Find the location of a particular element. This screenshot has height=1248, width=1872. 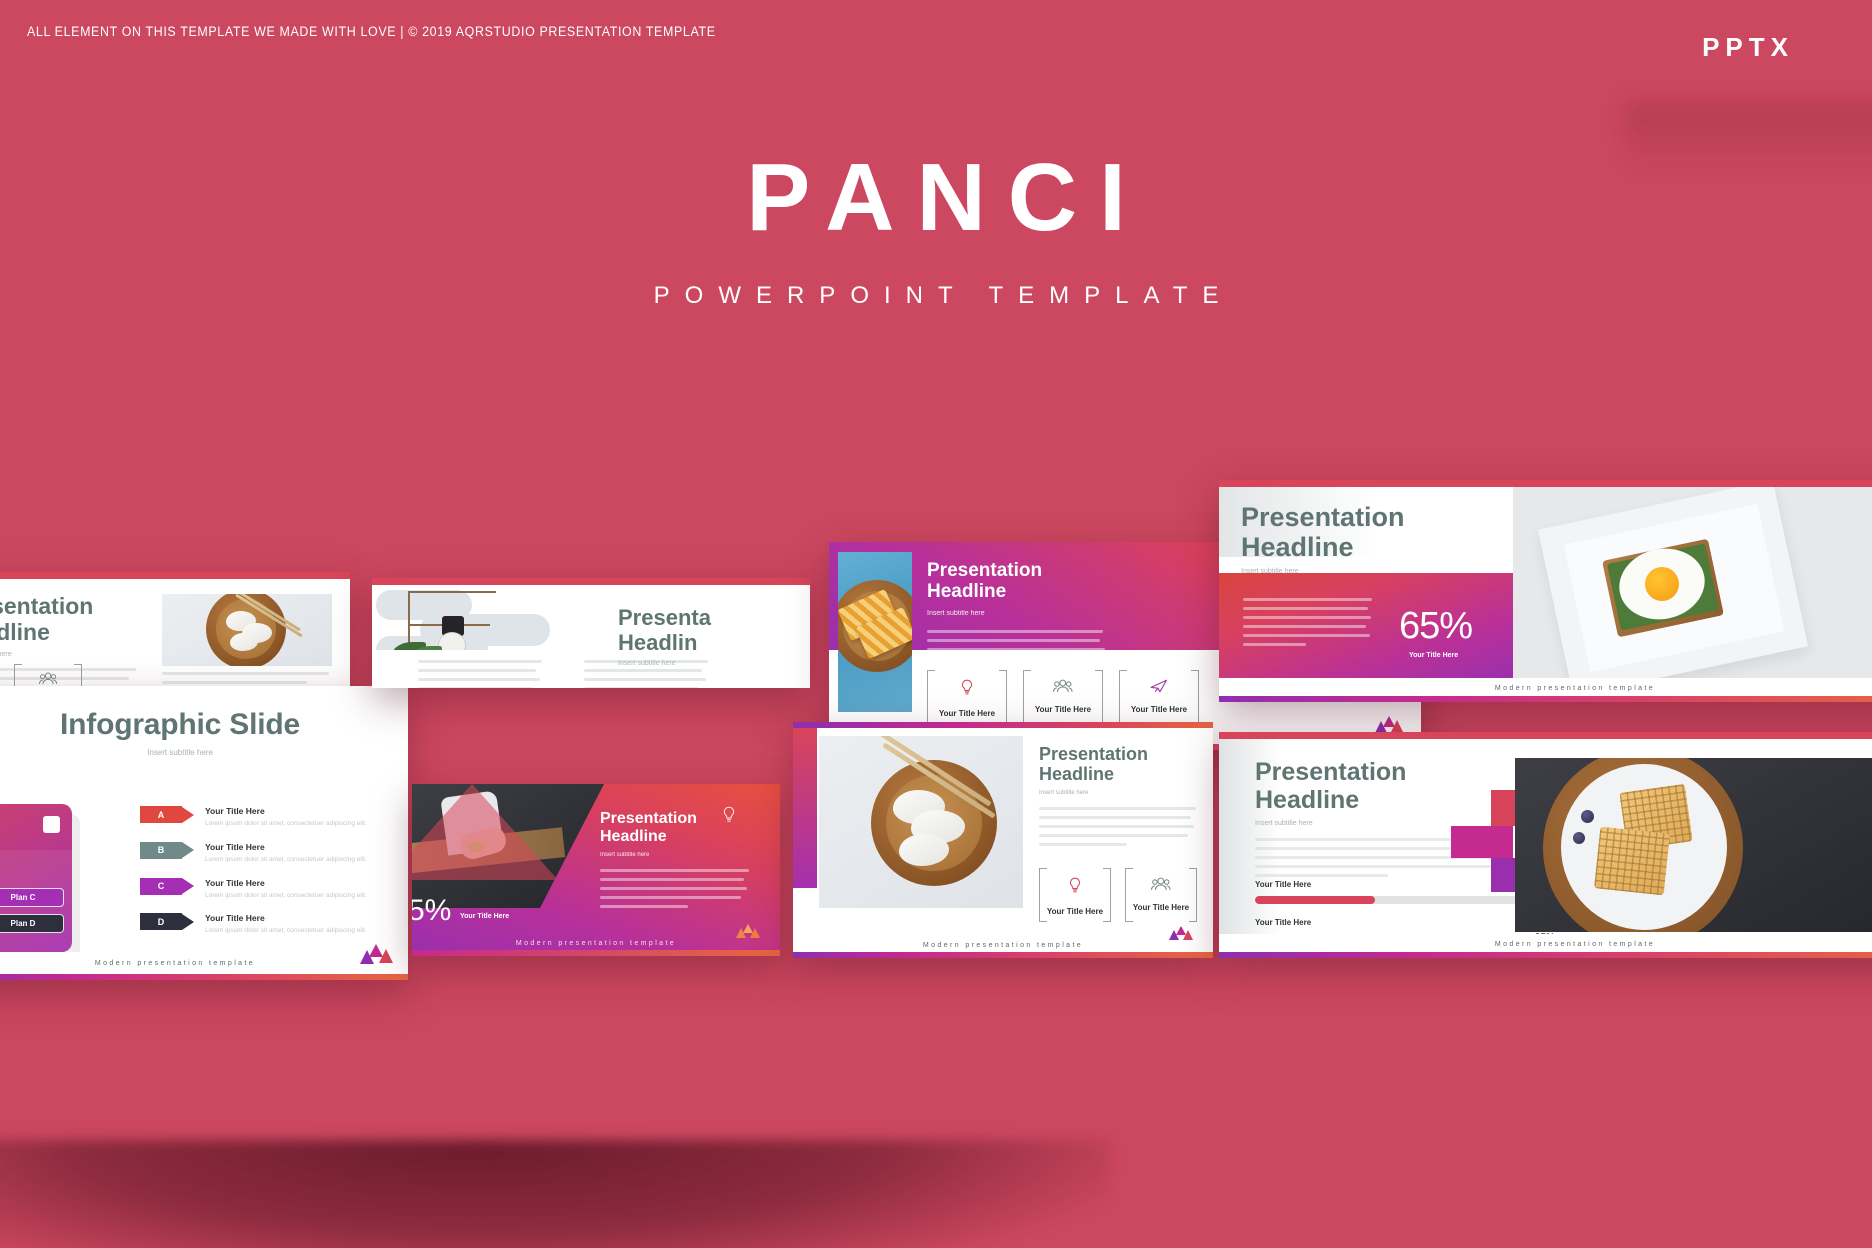

infographic-item-letter: C is located at coordinates (161, 886).